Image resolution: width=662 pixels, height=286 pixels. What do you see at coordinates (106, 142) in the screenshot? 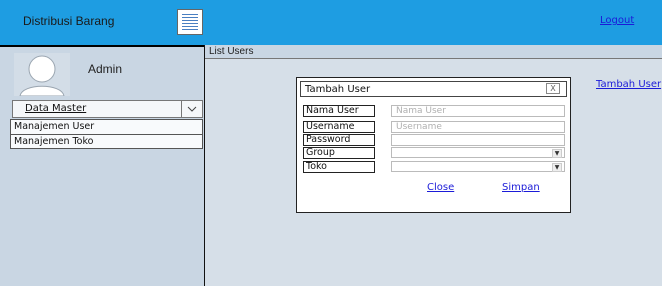
I see `menu-item-manajemen-toko: Manajemen Toko` at bounding box center [106, 142].